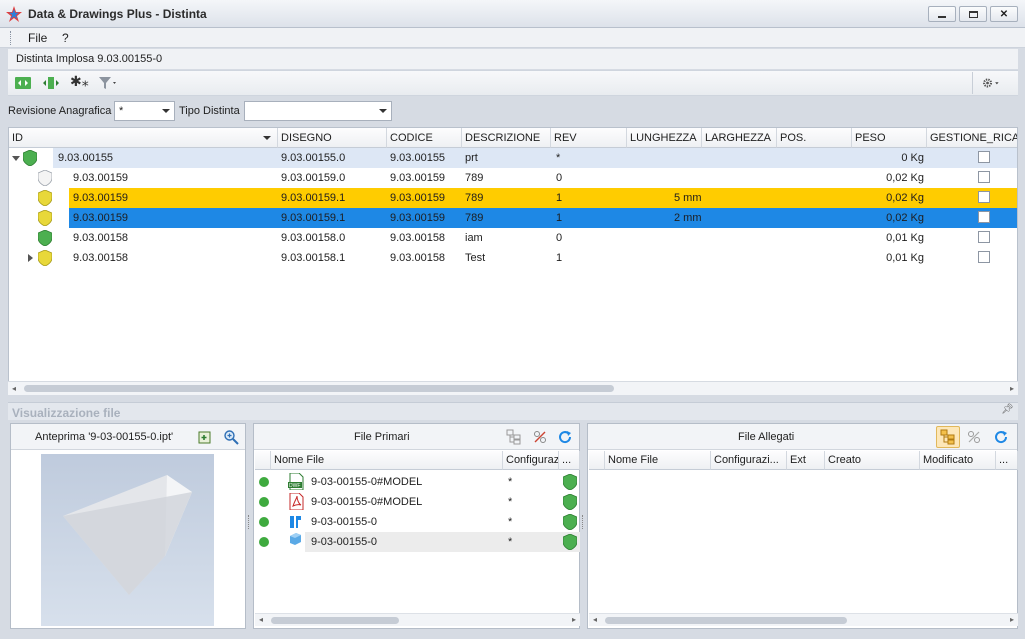 This screenshot has height=639, width=1025. I want to click on cell-id: 9.03.00159, so click(101, 198).